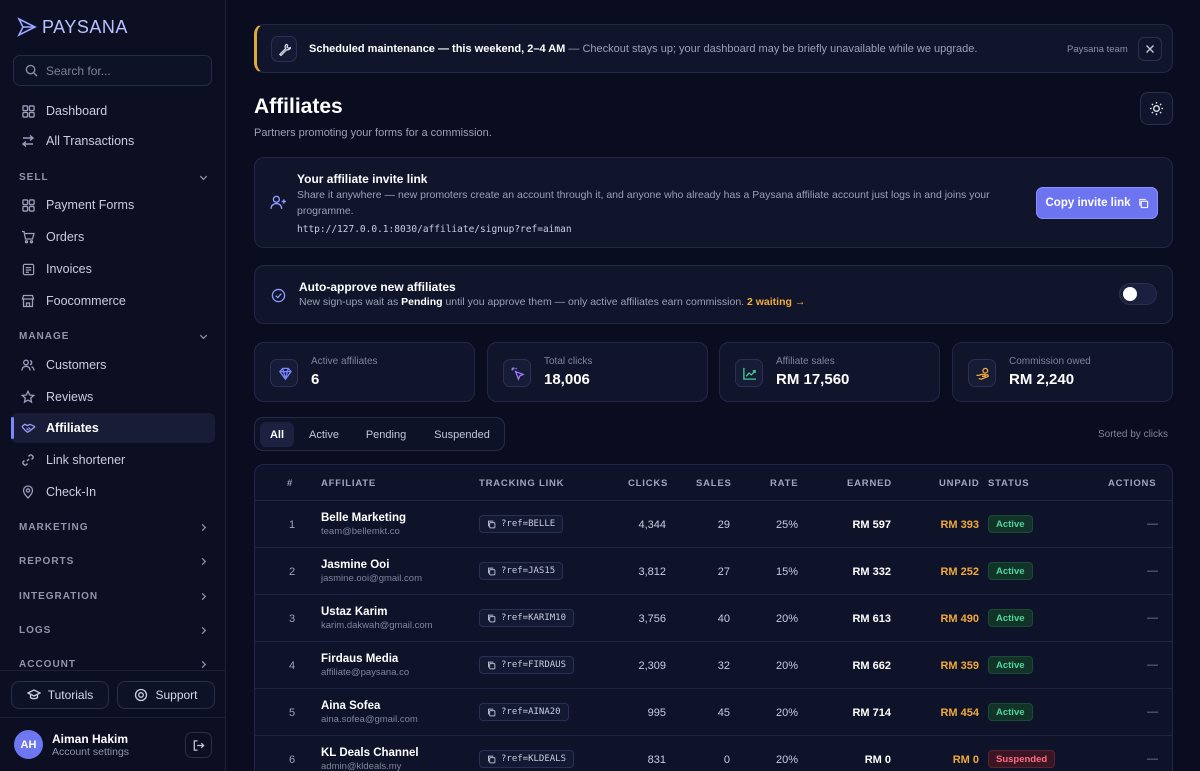 This screenshot has height=771, width=1200. Describe the element at coordinates (877, 760) in the screenshot. I see `earned-value: RM 0` at that location.